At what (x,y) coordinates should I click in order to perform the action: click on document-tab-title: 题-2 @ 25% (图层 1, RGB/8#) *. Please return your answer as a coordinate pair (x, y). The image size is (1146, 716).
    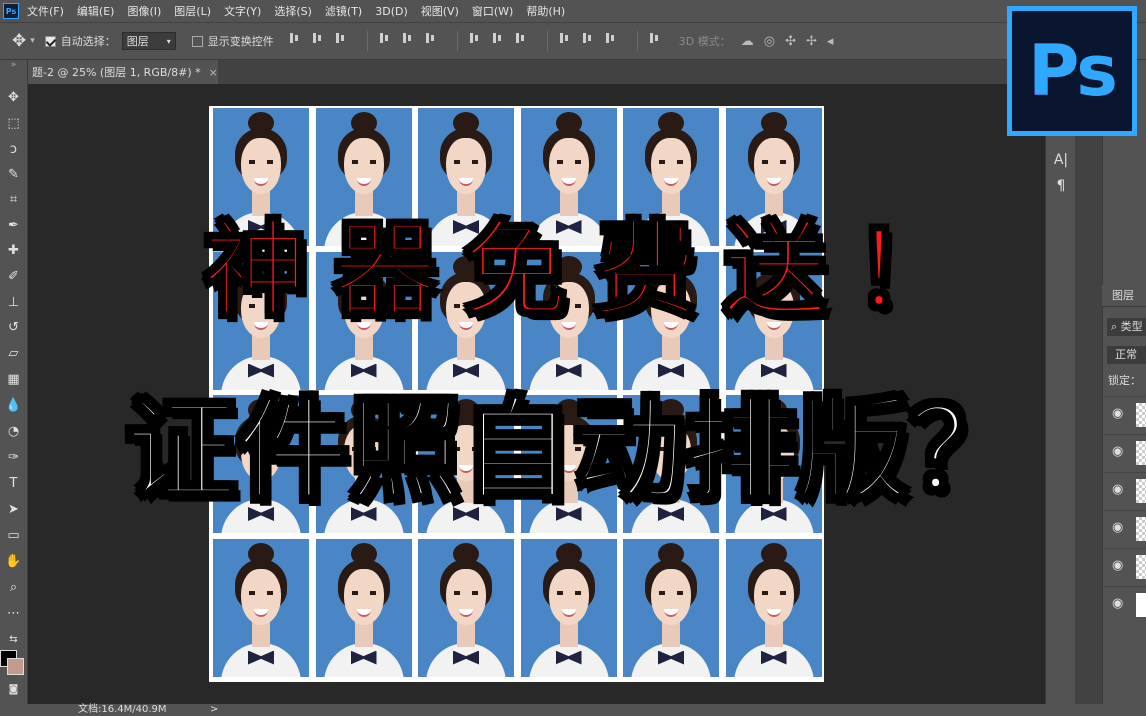
    Looking at the image, I should click on (116, 72).